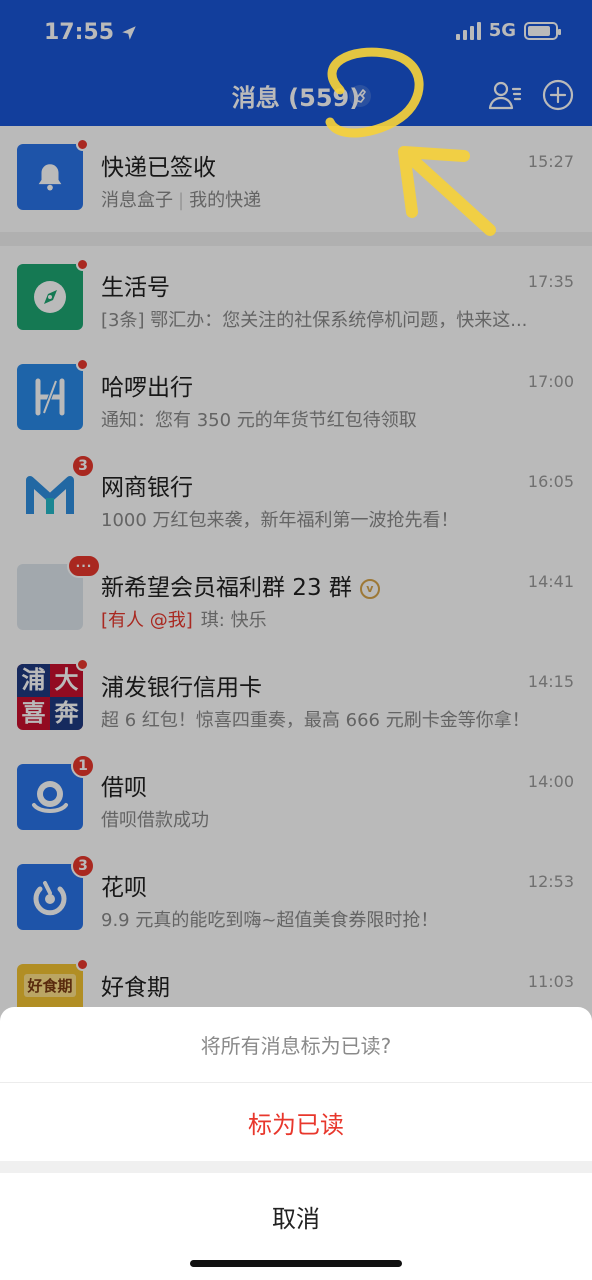  What do you see at coordinates (296, 1045) in the screenshot?
I see `sheet-prompt: 将所有消息标为已读?` at bounding box center [296, 1045].